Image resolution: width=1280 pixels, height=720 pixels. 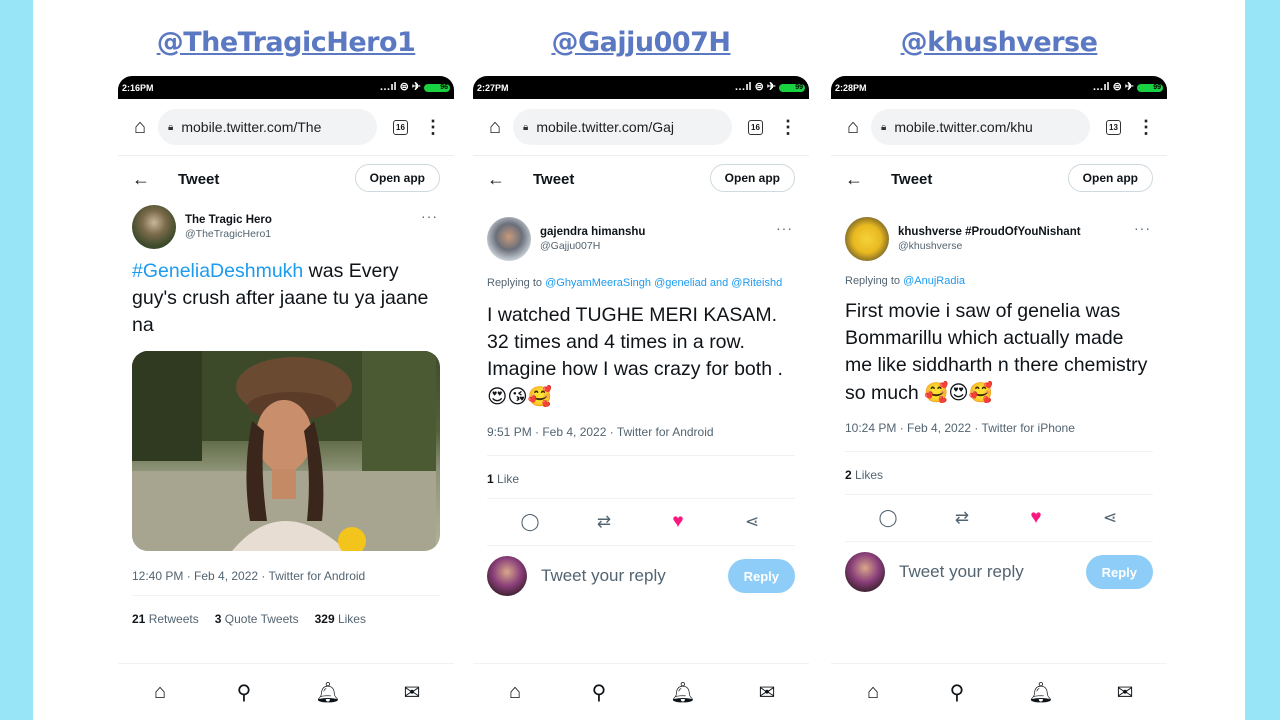 I want to click on replying-to-users: @GhyamMeeraSingh @geneliad and @Riteishd, so click(x=663, y=283).